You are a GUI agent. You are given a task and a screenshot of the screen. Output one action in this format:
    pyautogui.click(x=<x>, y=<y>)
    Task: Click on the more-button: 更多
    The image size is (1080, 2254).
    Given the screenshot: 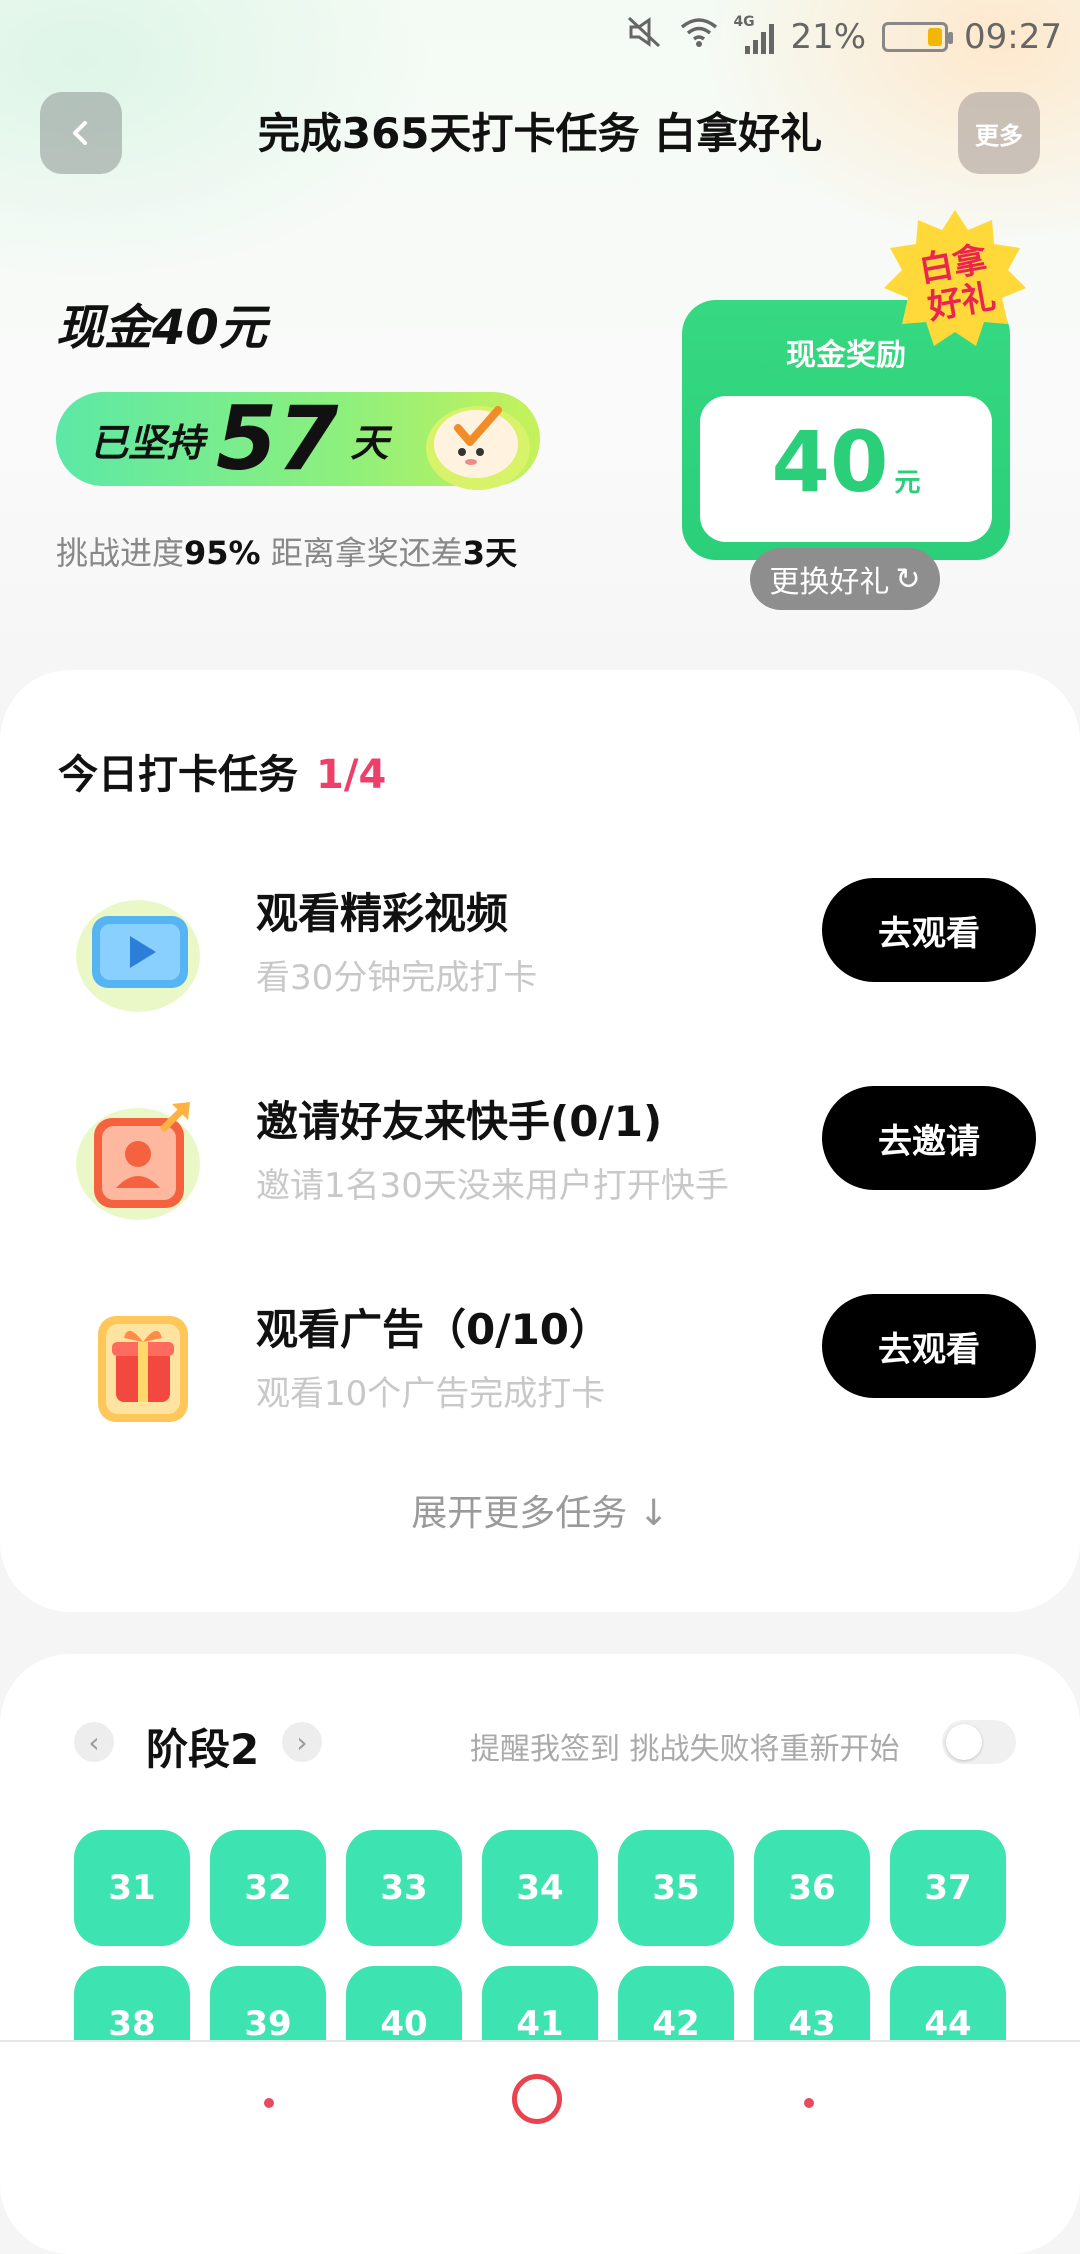 What is the action you would take?
    pyautogui.click(x=999, y=133)
    